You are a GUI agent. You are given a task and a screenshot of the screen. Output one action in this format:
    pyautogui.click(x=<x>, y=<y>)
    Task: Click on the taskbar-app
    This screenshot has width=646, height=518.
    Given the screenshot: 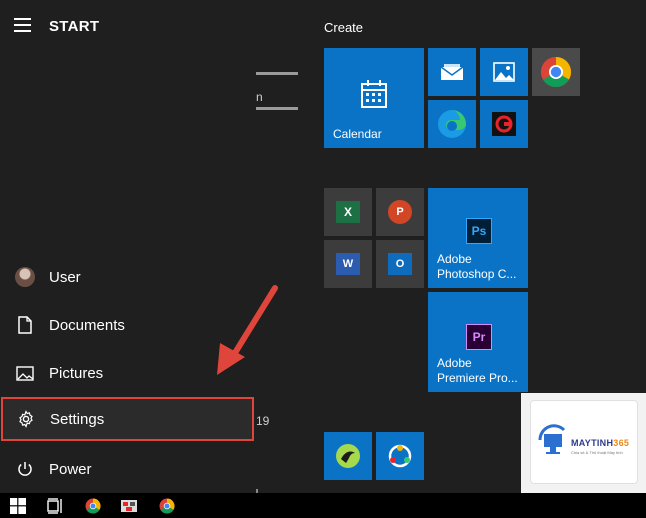 What is the action you would take?
    pyautogui.click(x=129, y=505)
    